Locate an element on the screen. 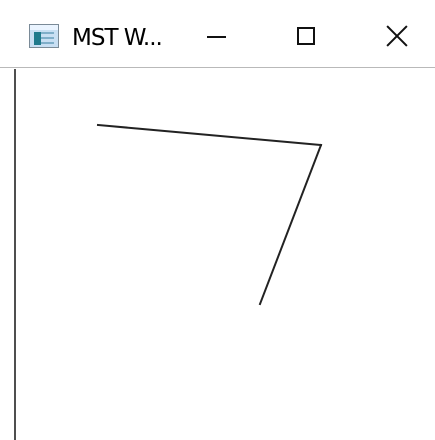  maximize-button is located at coordinates (307, 34).